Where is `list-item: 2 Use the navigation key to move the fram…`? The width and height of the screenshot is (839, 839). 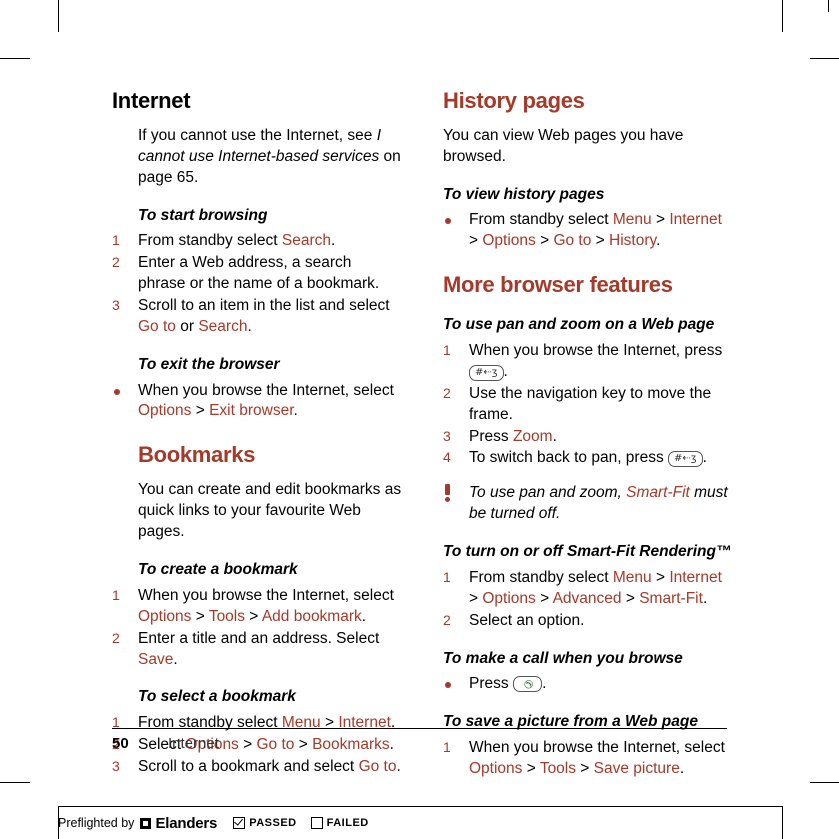 list-item: 2 Use the navigation key to move the fram… is located at coordinates (577, 403).